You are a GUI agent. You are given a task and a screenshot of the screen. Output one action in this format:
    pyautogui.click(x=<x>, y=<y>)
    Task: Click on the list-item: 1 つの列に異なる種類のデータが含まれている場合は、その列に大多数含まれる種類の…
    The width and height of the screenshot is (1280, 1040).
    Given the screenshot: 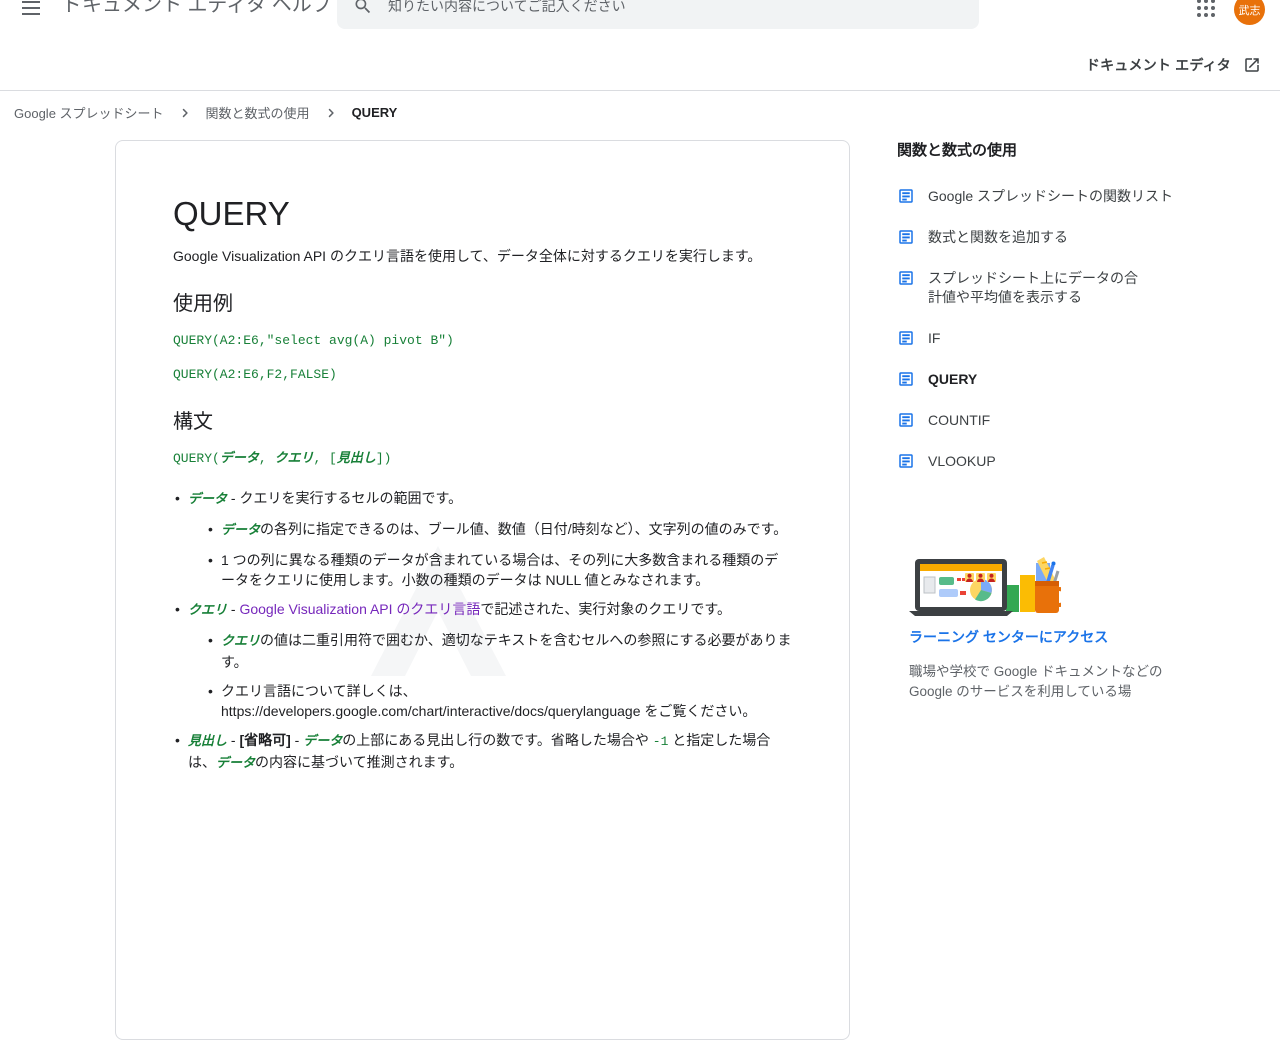 What is the action you would take?
    pyautogui.click(x=499, y=570)
    